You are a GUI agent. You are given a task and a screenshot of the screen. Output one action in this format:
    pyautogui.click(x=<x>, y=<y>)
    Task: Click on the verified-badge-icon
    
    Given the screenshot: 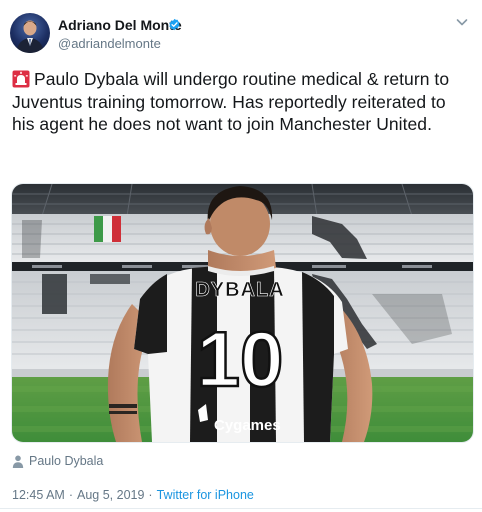 What is the action you would take?
    pyautogui.click(x=174, y=24)
    